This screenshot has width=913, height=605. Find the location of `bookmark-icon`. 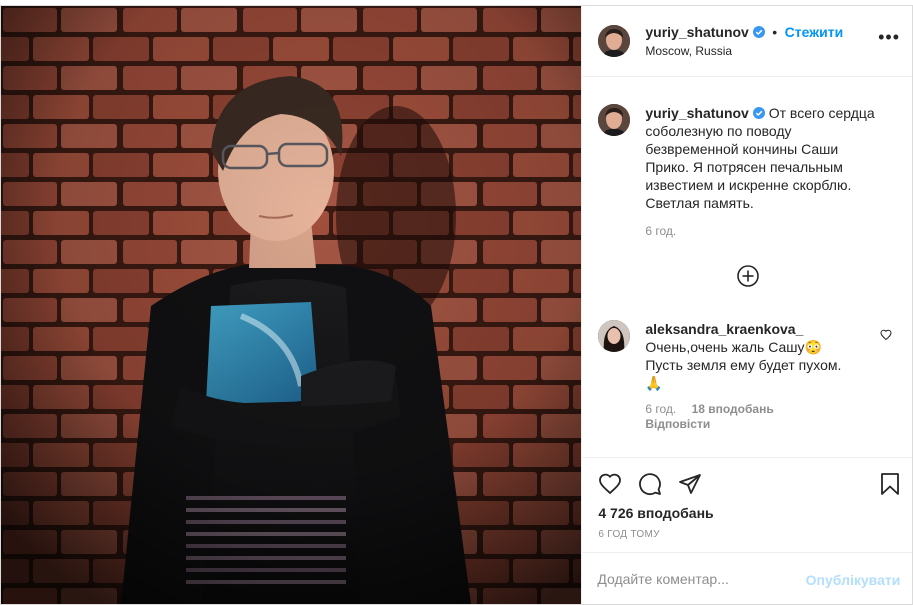

bookmark-icon is located at coordinates (890, 484).